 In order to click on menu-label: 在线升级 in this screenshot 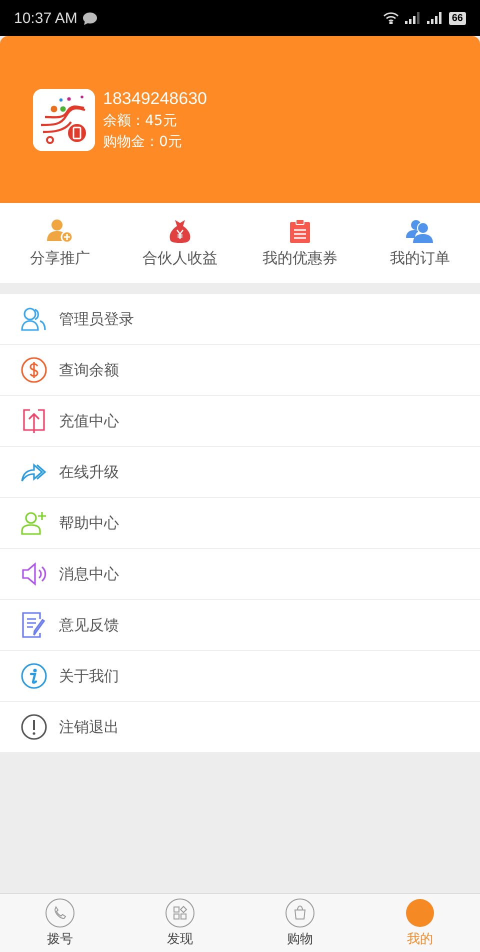, I will do `click(89, 472)`.